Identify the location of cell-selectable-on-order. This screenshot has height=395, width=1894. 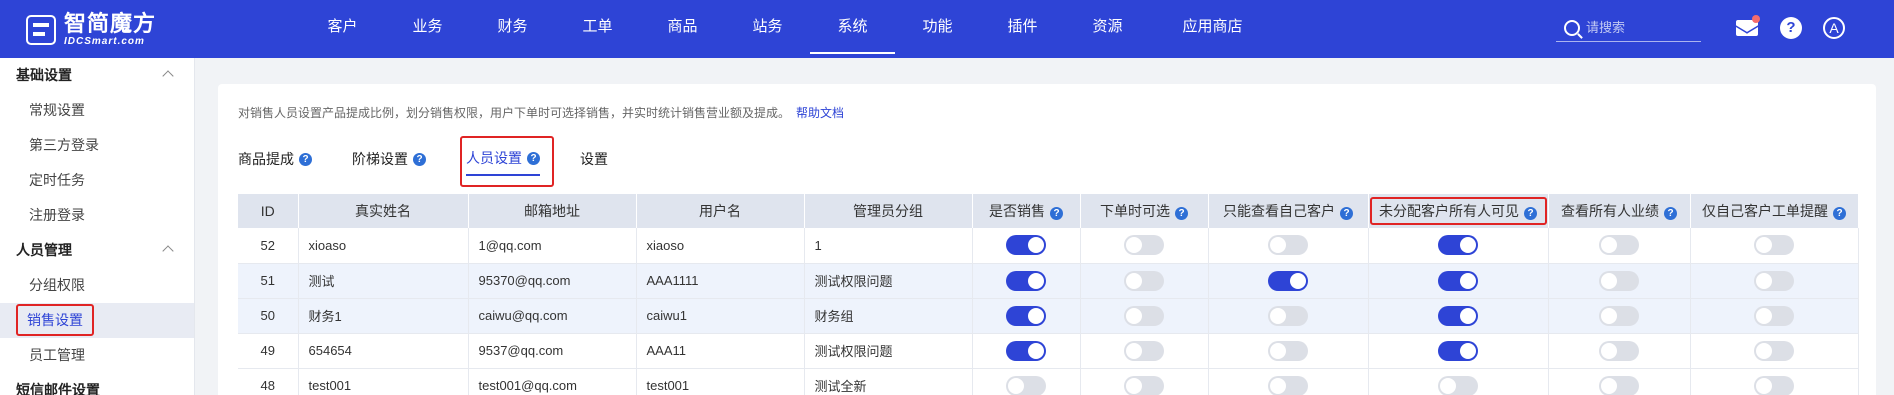
(1144, 381).